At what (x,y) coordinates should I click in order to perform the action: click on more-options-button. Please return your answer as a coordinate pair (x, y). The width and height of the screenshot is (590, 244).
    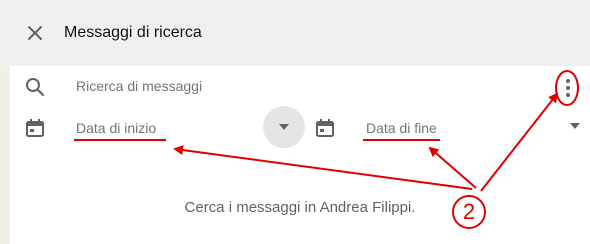
    Looking at the image, I should click on (568, 88).